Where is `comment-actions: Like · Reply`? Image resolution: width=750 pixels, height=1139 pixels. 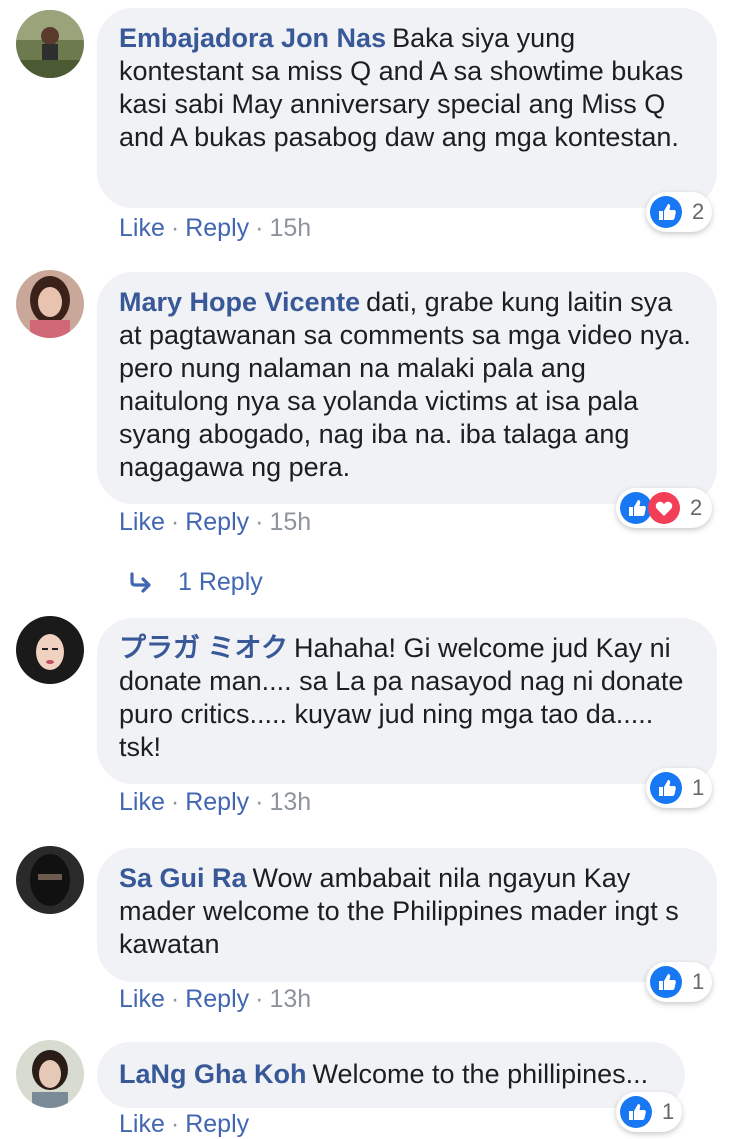
comment-actions: Like · Reply is located at coordinates (184, 1124).